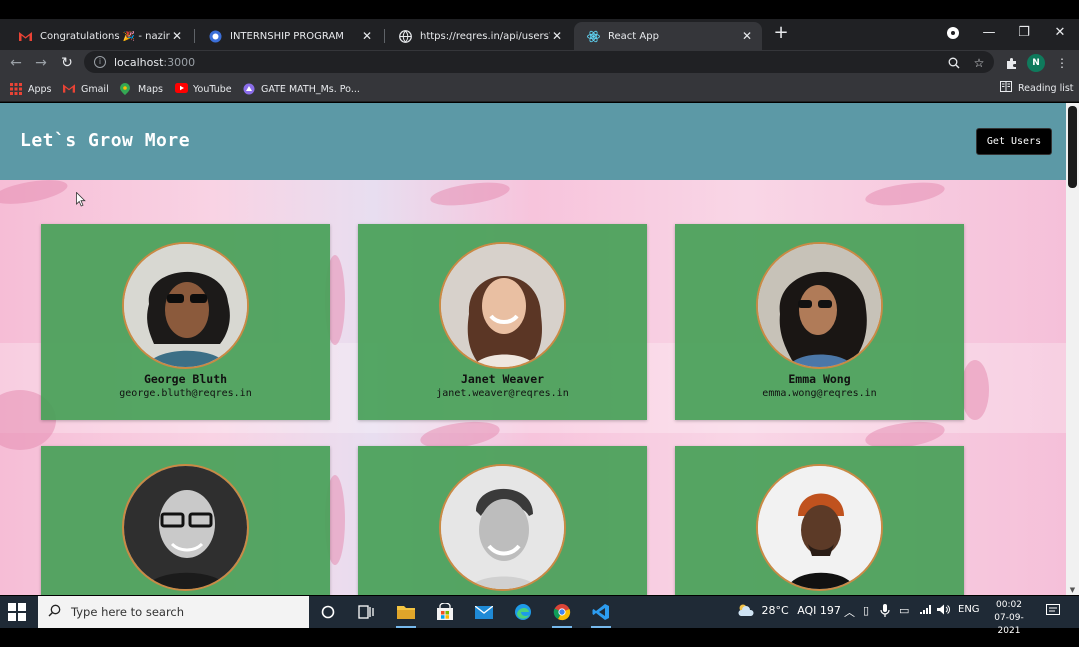  What do you see at coordinates (1053, 612) in the screenshot?
I see `notifications-icon` at bounding box center [1053, 612].